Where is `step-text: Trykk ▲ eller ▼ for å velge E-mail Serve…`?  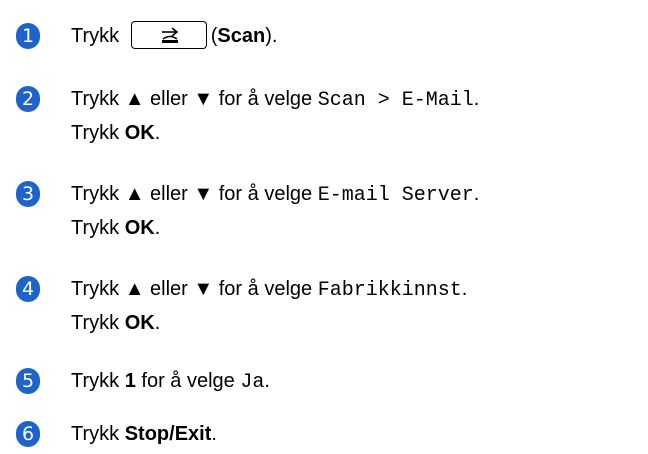 step-text: Trykk ▲ eller ▼ for å velge E-mail Serve… is located at coordinates (275, 211).